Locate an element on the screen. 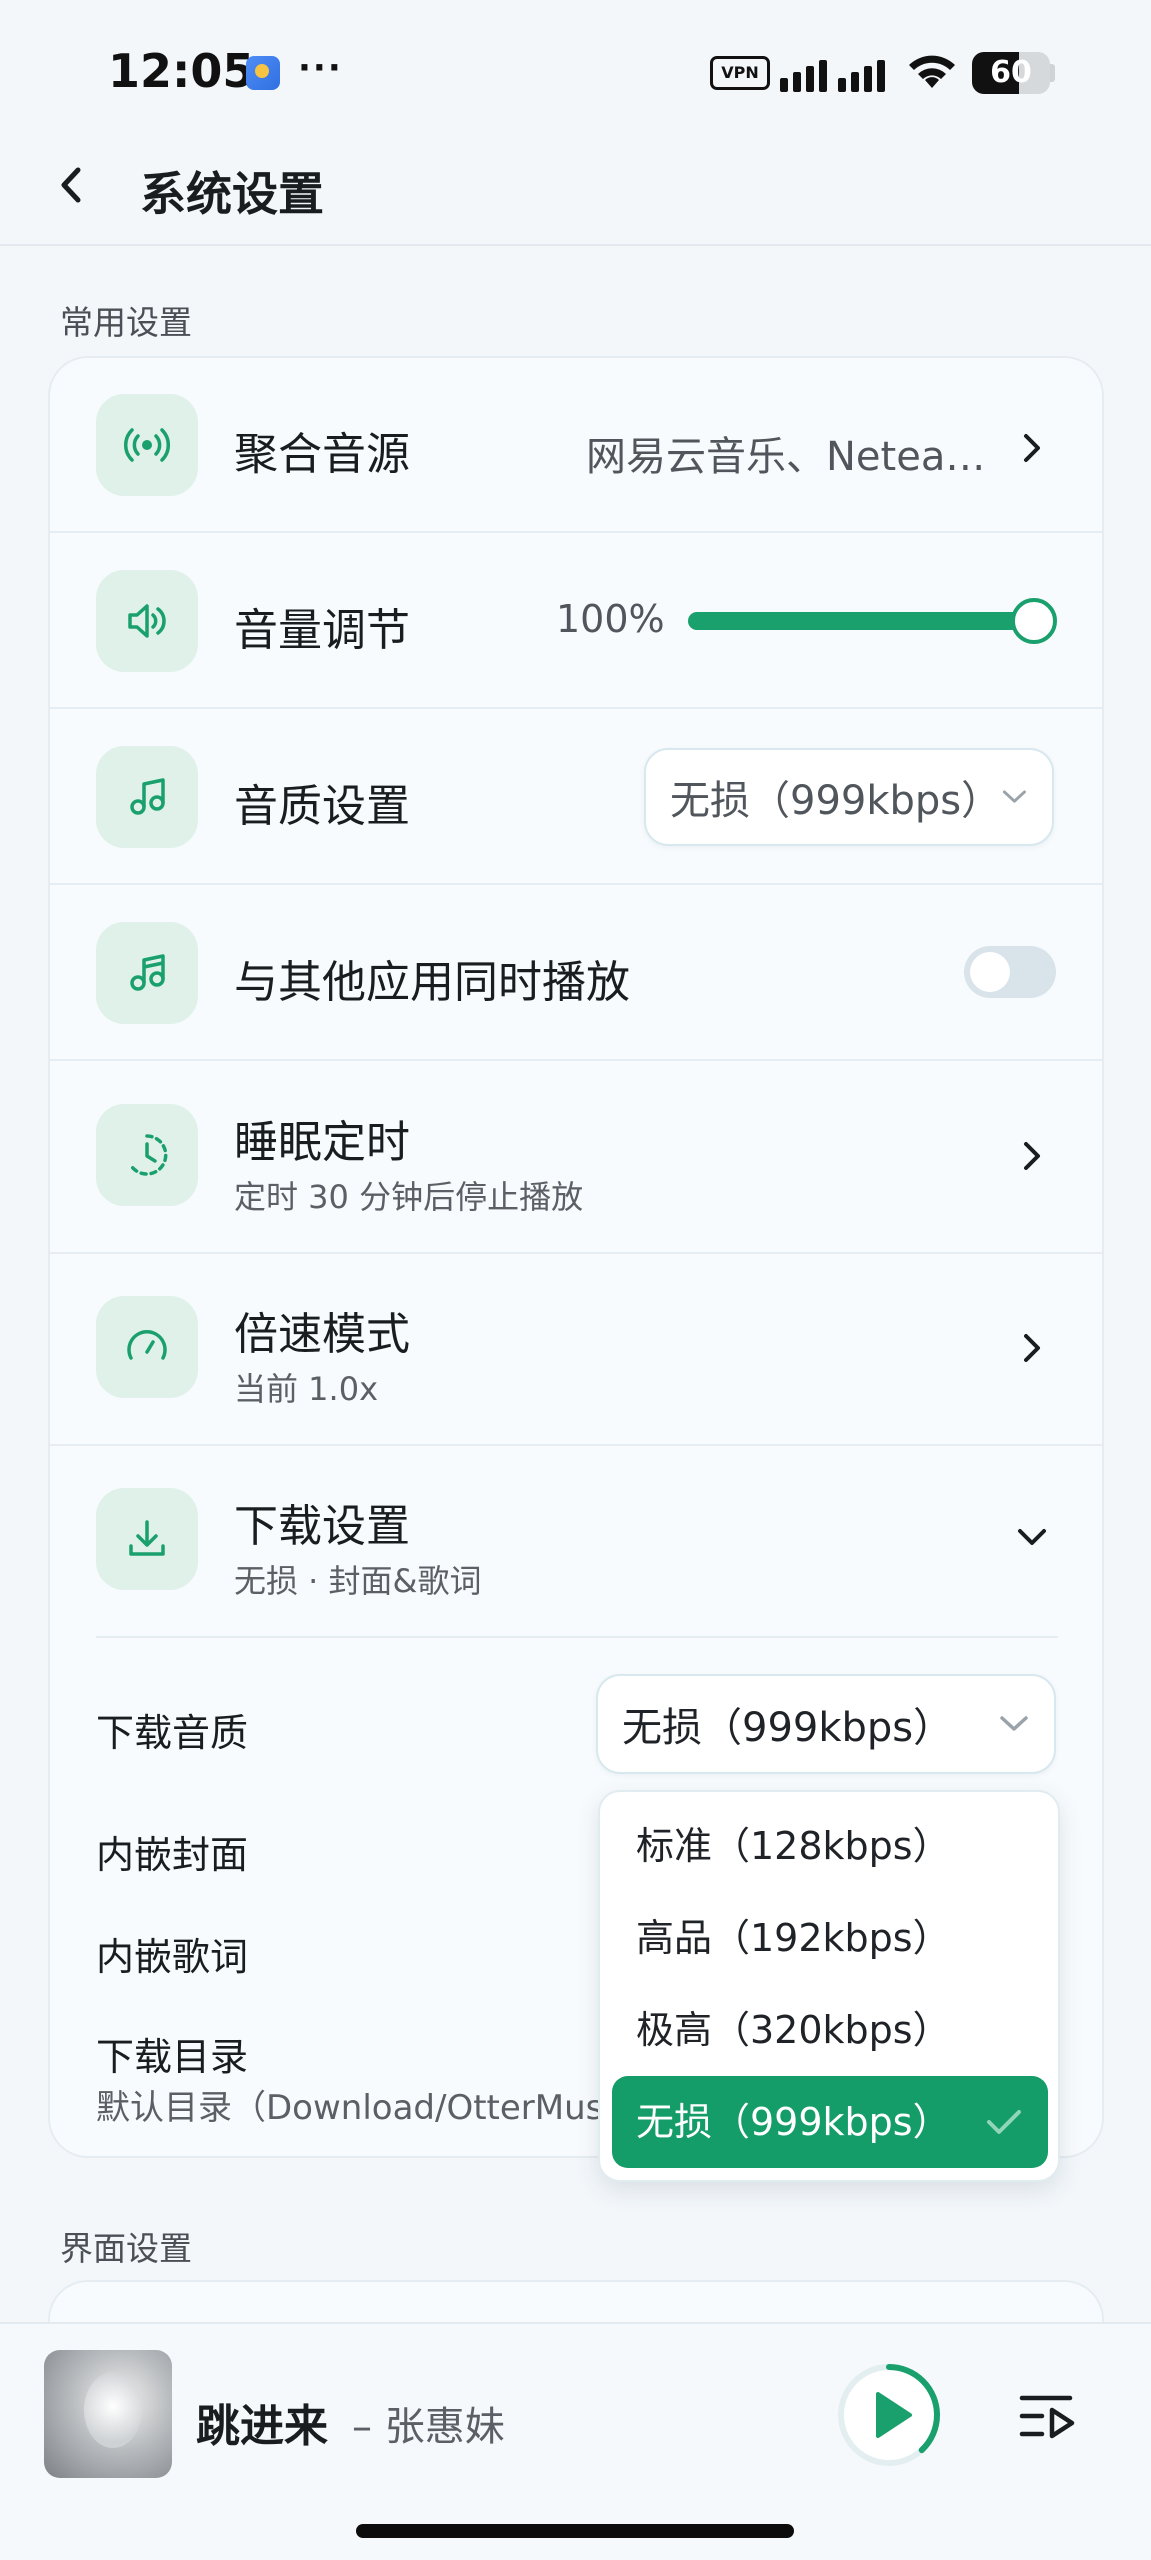 This screenshot has width=1151, height=2560. volume-slider-thumb is located at coordinates (1034, 621).